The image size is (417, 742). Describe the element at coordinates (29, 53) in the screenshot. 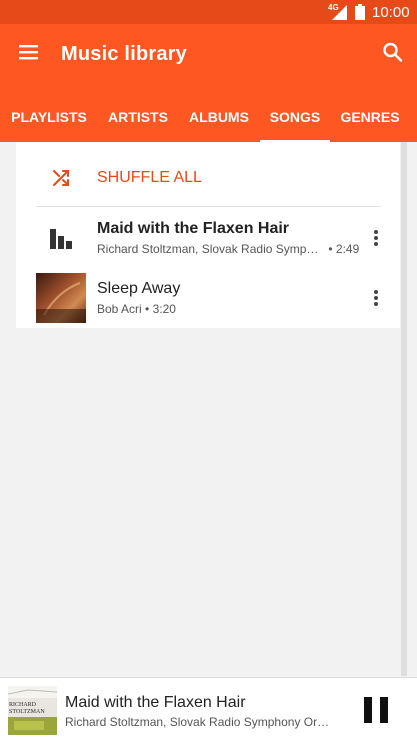

I see `menu-icon` at that location.